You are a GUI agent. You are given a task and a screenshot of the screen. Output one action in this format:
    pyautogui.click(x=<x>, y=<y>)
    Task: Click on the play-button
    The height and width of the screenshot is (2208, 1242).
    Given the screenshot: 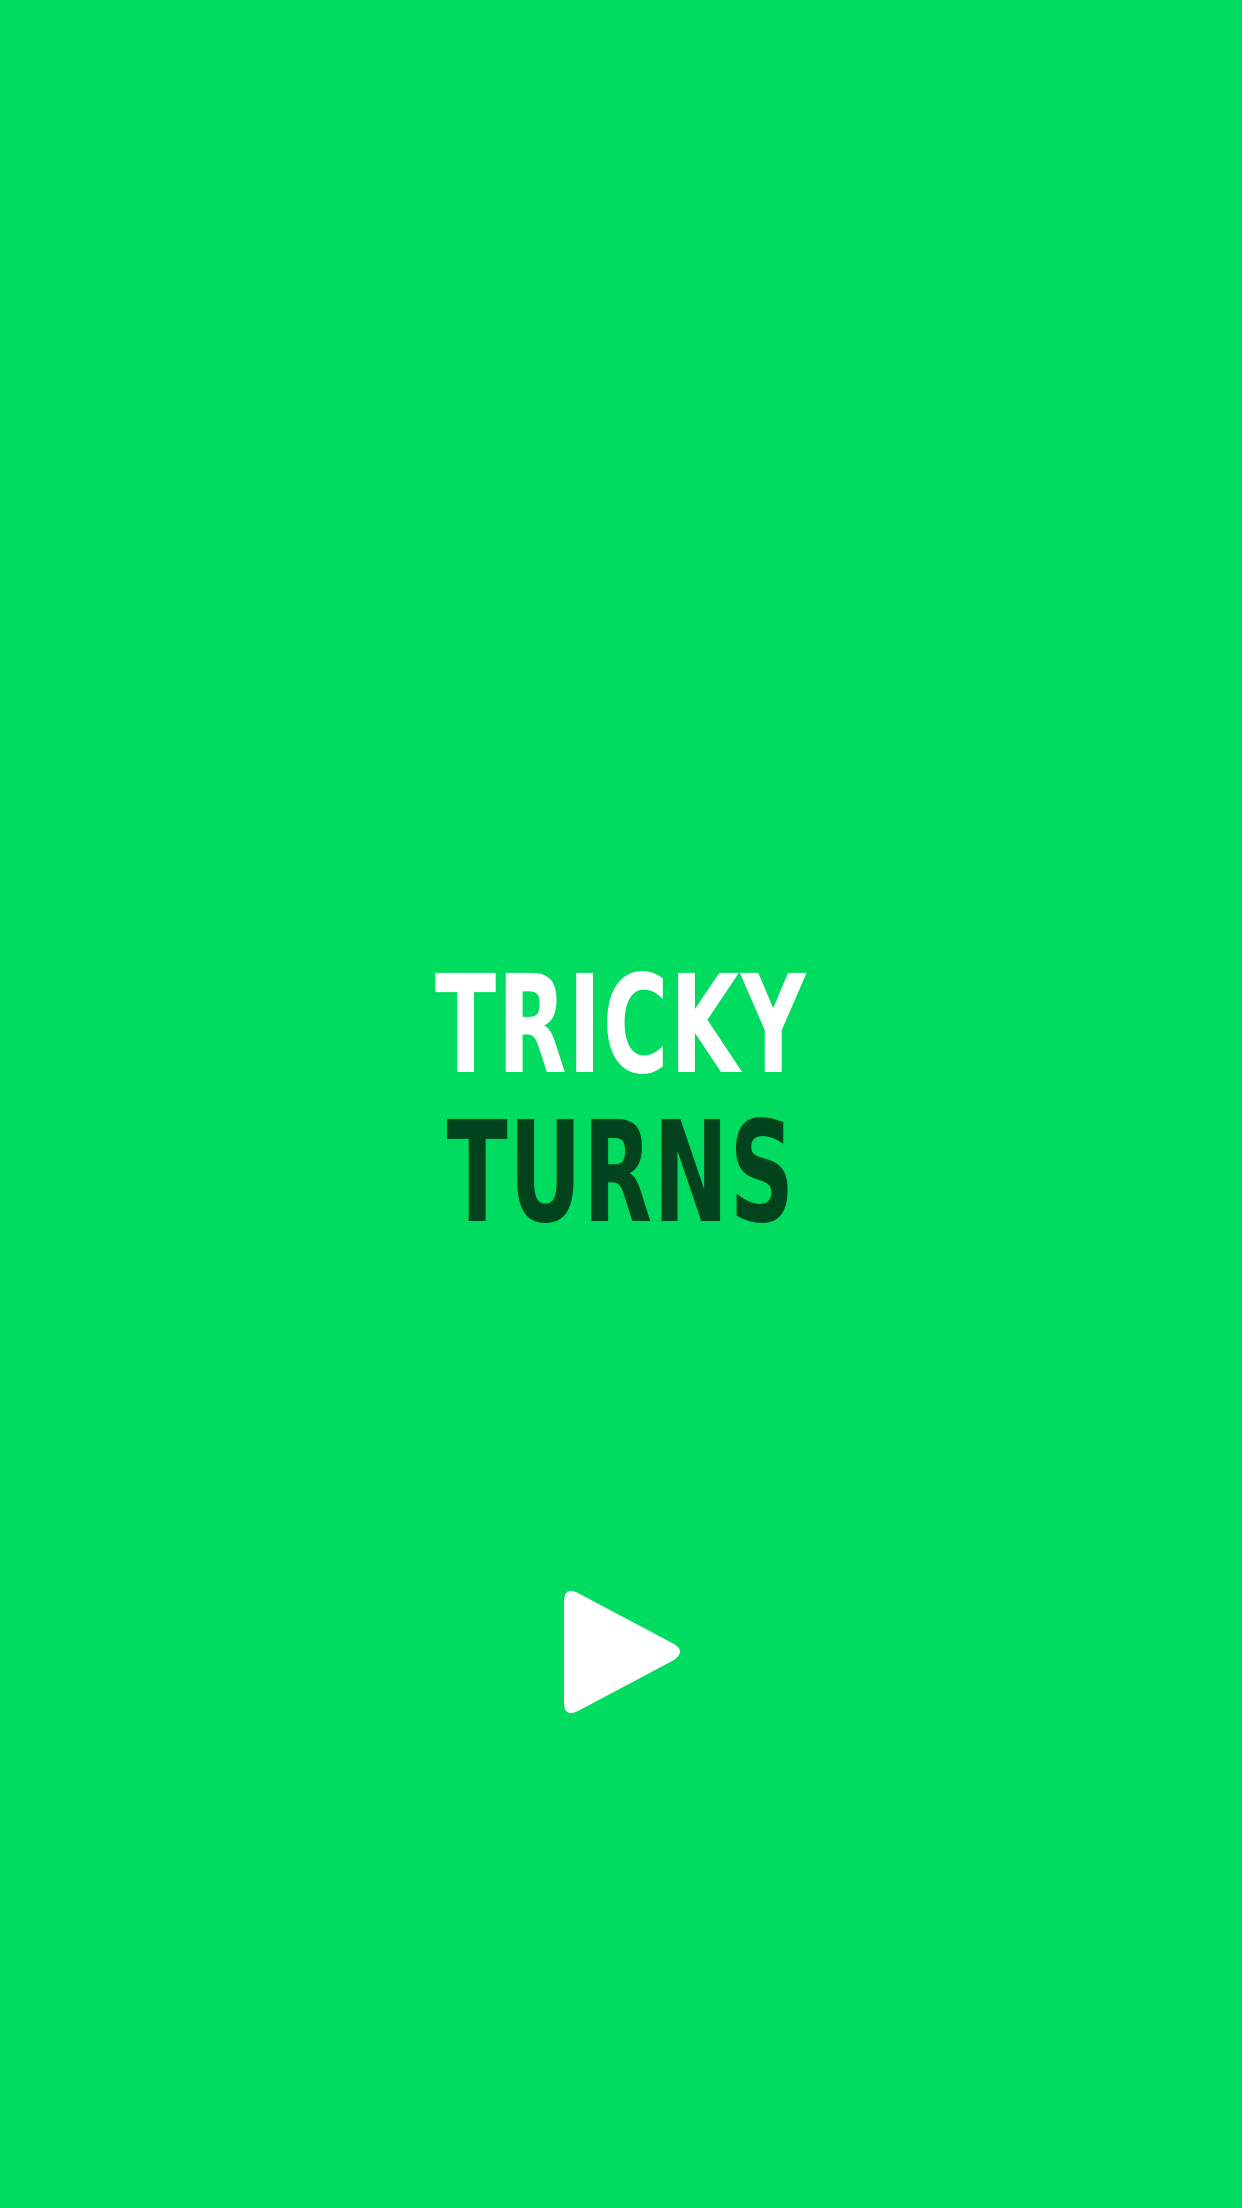 What is the action you would take?
    pyautogui.click(x=621, y=1653)
    